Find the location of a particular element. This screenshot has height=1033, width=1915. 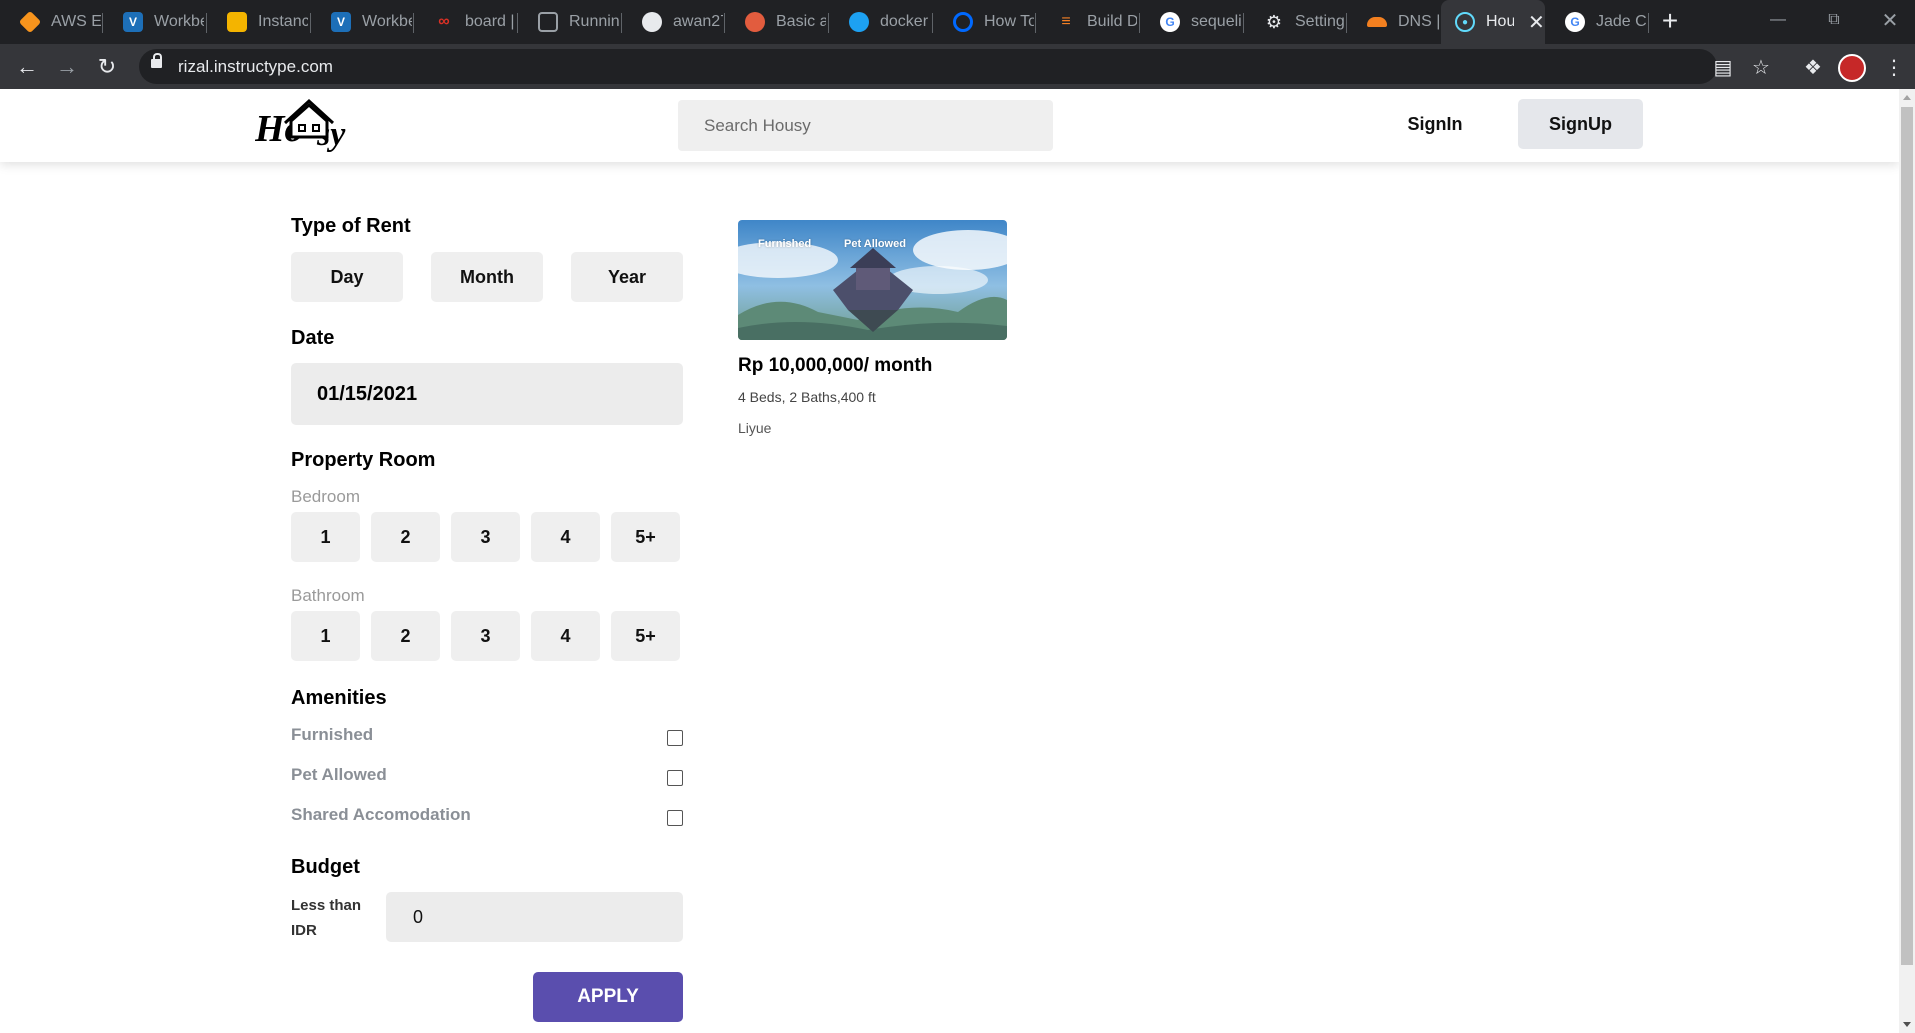

browser-tab: ∞ board | is located at coordinates (466, 22).